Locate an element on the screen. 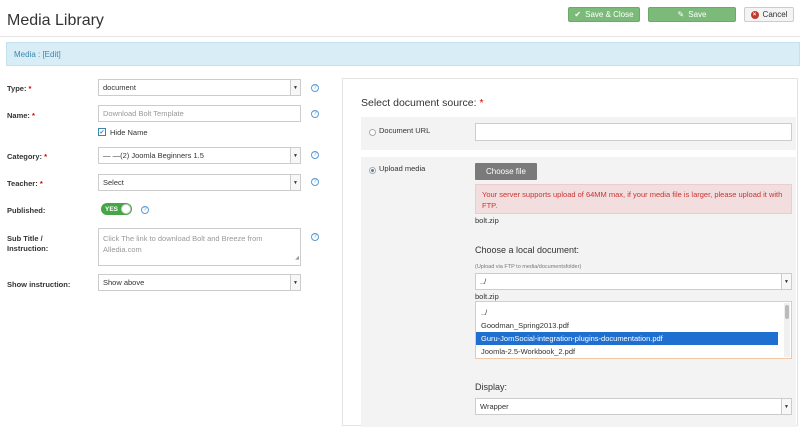 The image size is (800, 427). type-select: document ▼ is located at coordinates (199, 87).